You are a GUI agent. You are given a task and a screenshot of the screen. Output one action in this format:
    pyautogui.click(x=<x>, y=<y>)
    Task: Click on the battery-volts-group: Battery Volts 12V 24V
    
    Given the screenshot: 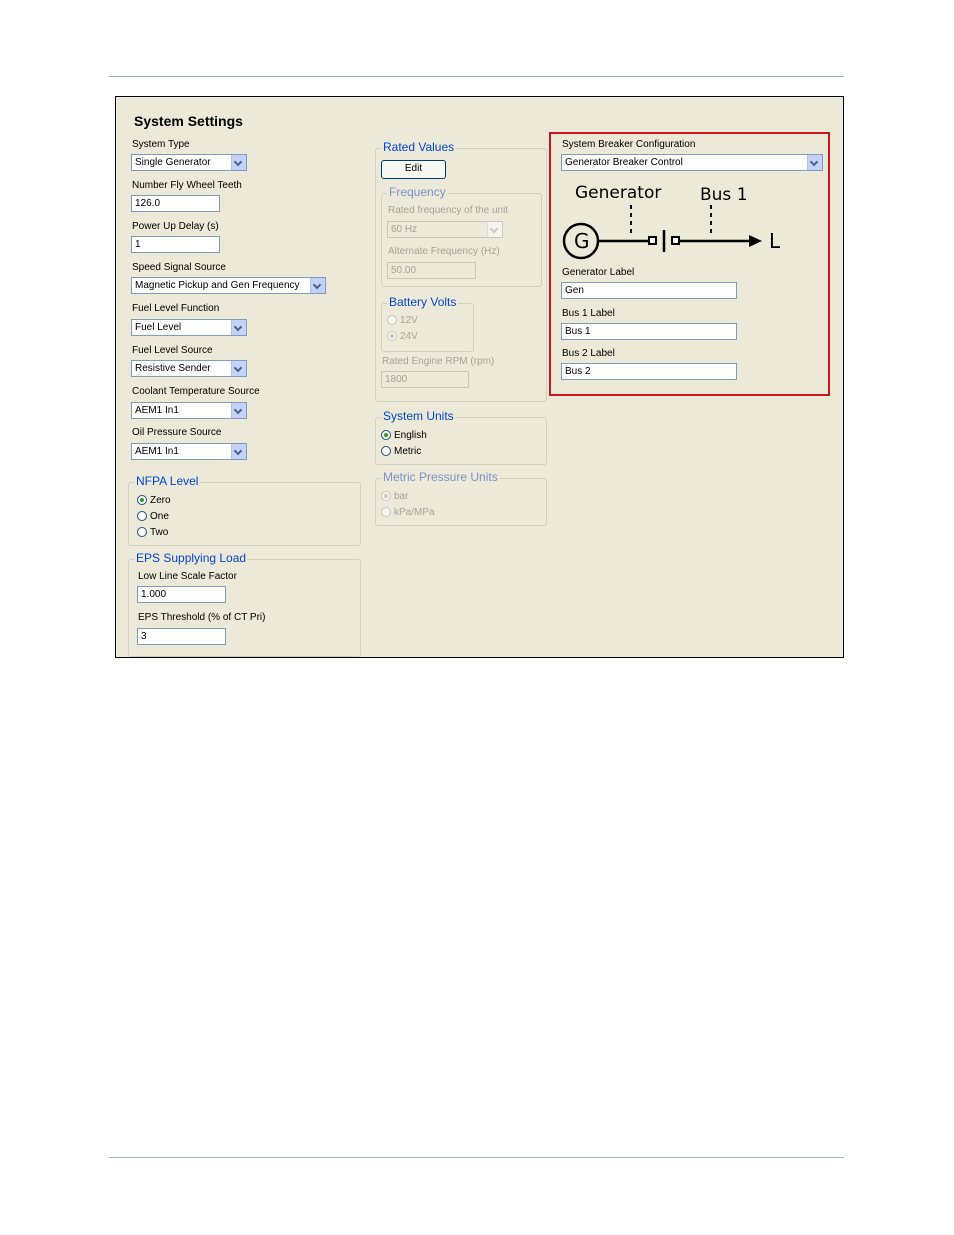 What is the action you would take?
    pyautogui.click(x=427, y=323)
    